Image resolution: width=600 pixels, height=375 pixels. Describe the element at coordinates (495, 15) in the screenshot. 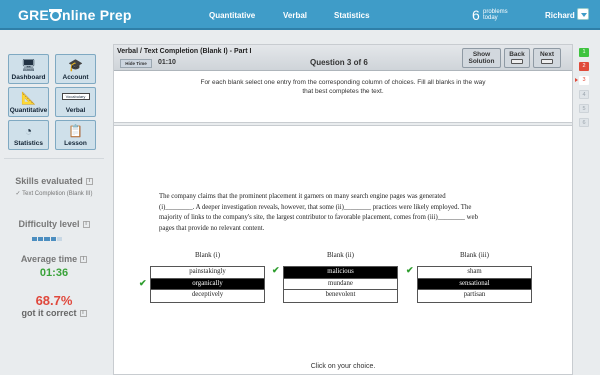

I see `problem-count-label: problems today` at that location.